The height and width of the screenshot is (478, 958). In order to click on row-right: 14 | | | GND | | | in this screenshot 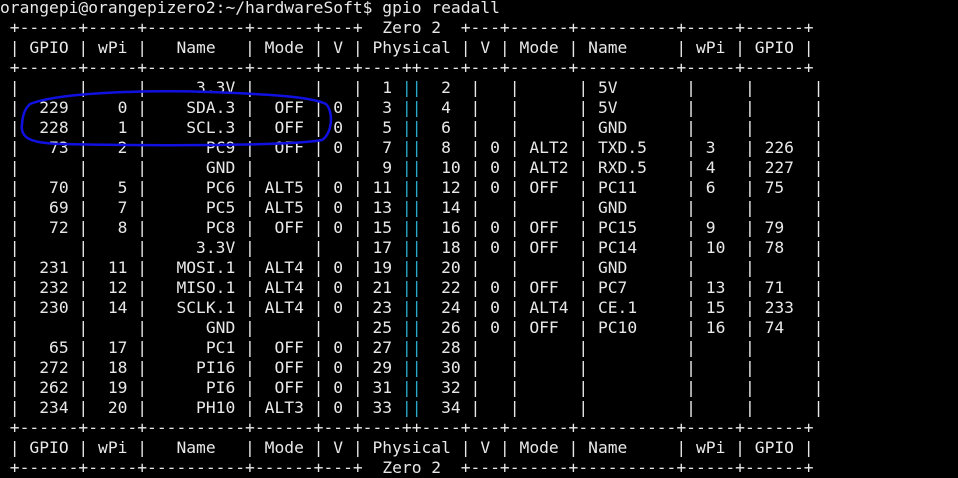, I will do `click(622, 207)`.